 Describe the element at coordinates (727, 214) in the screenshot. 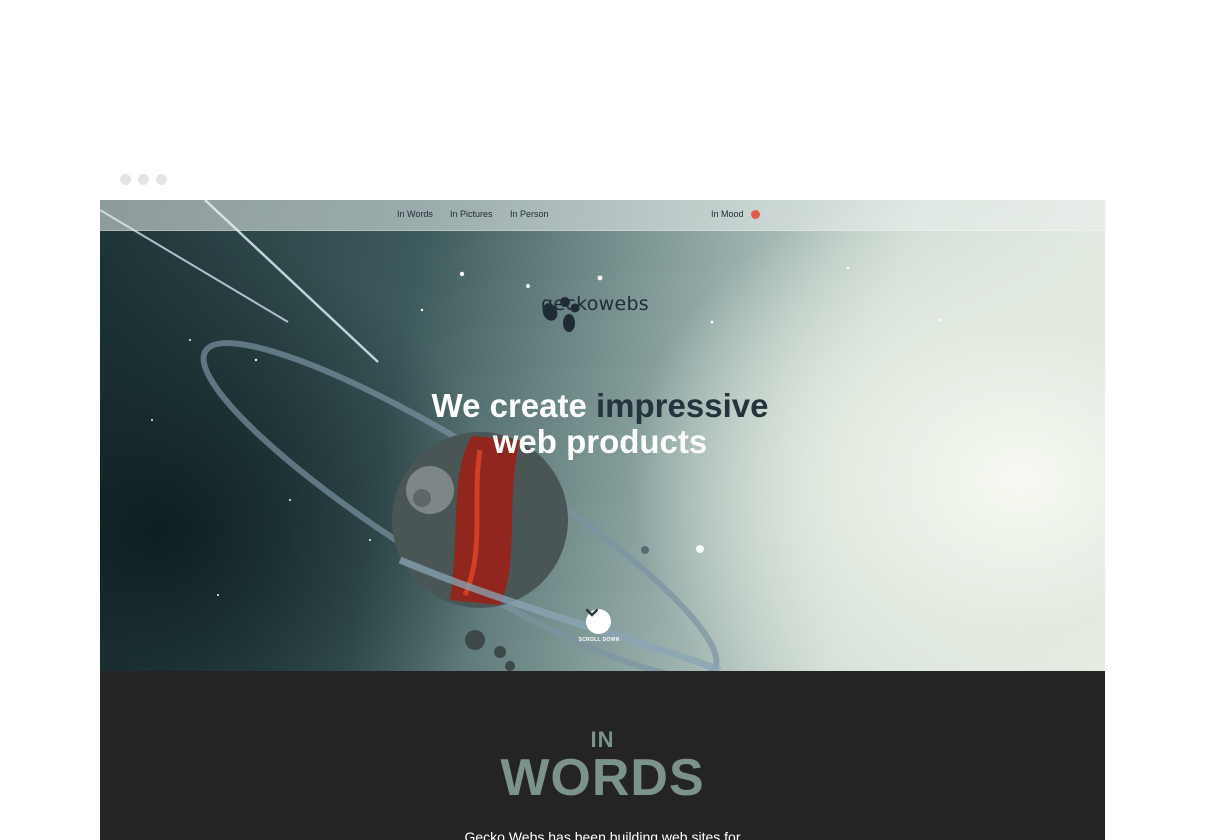

I see `nav-link-in-mood: In Mood` at that location.